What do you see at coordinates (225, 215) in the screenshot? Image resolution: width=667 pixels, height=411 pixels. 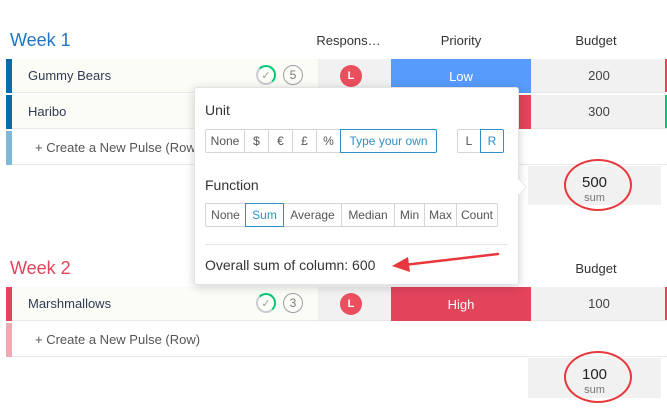 I see `function-option-none: None` at bounding box center [225, 215].